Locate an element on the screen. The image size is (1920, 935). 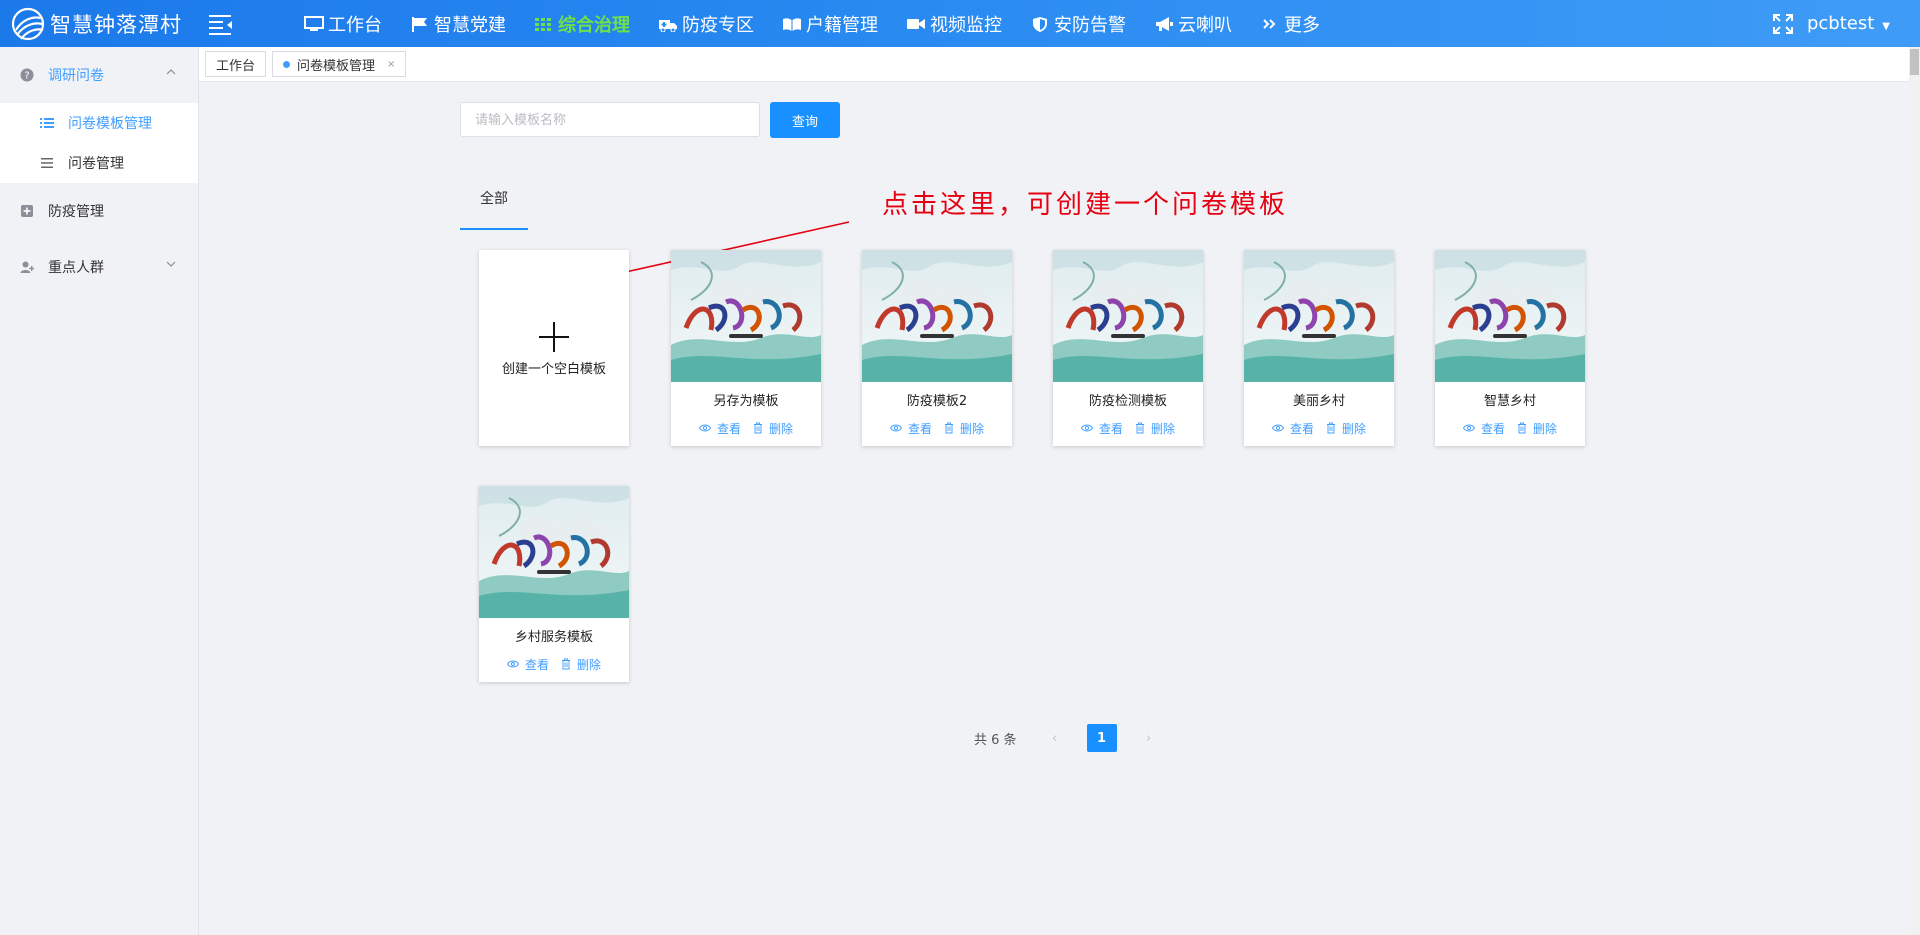
nav-item-video: 视频监控 is located at coordinates (954, 24).